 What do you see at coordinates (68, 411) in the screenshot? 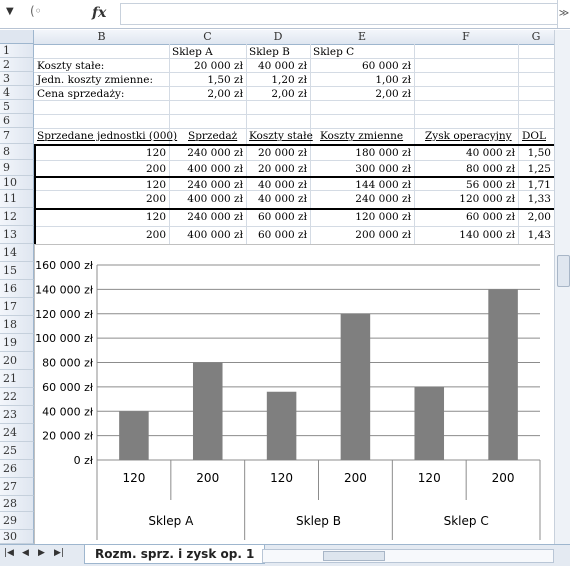
I see `y-tick-label: 40 000 zł` at bounding box center [68, 411].